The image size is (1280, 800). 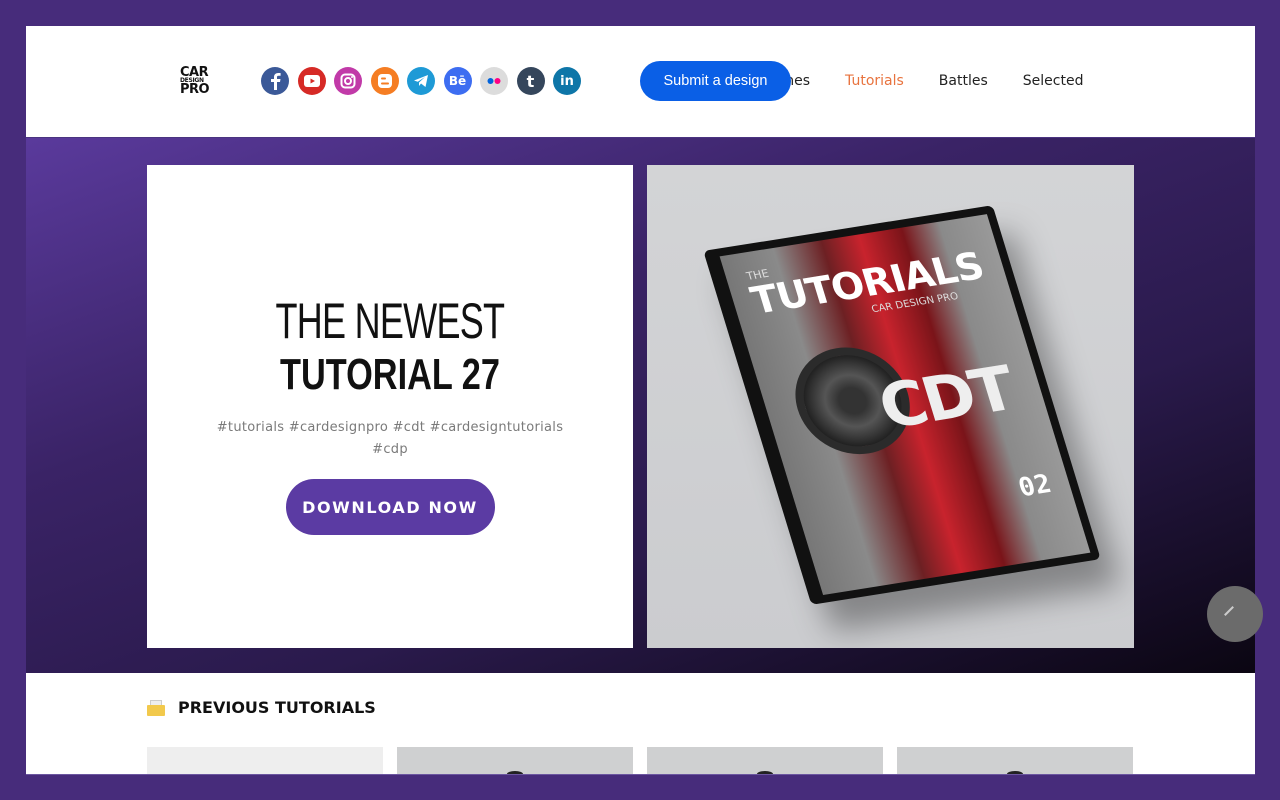 What do you see at coordinates (390, 507) in the screenshot?
I see `download-now-button: DOWNLOAD NOW` at bounding box center [390, 507].